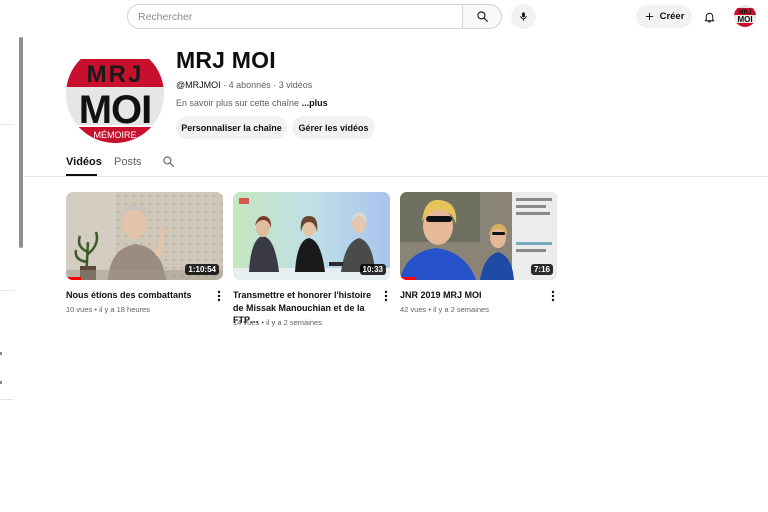 This screenshot has height=512, width=768. What do you see at coordinates (744, 19) in the screenshot?
I see `svg-text: MOI` at bounding box center [744, 19].